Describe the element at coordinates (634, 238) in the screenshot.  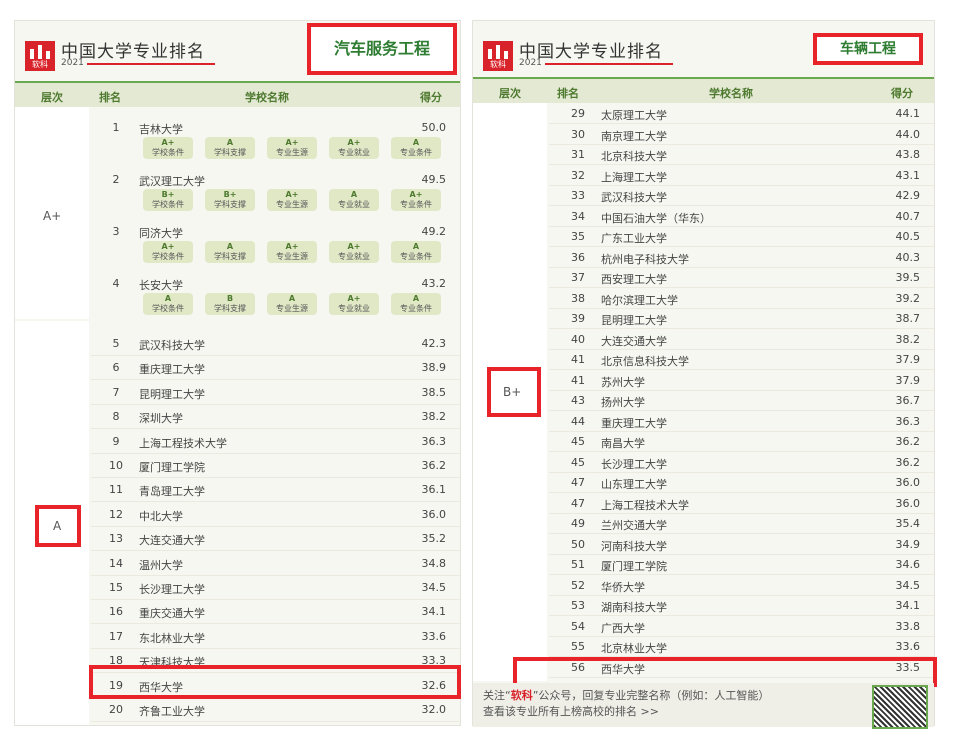
I see `school-name: 广东工业大学` at that location.